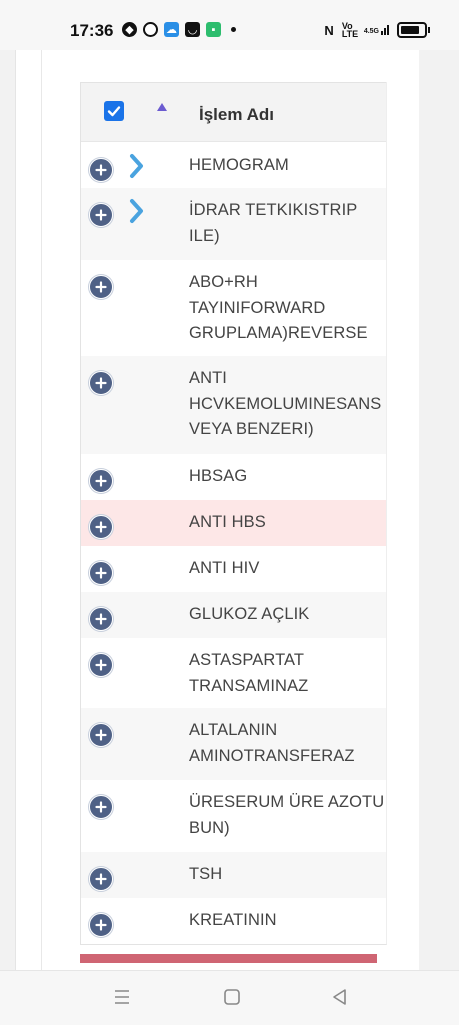  Describe the element at coordinates (371, 31) in the screenshot. I see `network-type-label: 4.5G` at that location.